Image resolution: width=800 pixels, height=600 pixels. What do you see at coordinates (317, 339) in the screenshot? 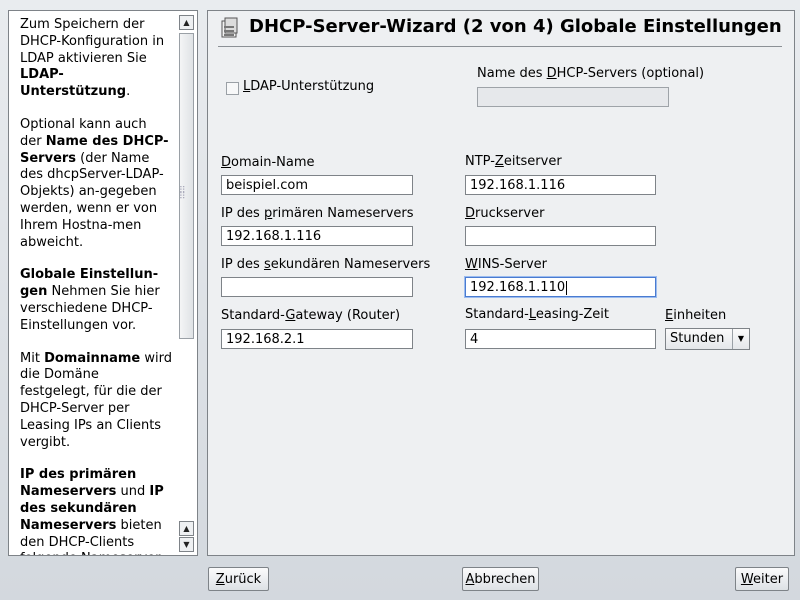
I see `default-gateway-input: 192.168.2.1` at bounding box center [317, 339].